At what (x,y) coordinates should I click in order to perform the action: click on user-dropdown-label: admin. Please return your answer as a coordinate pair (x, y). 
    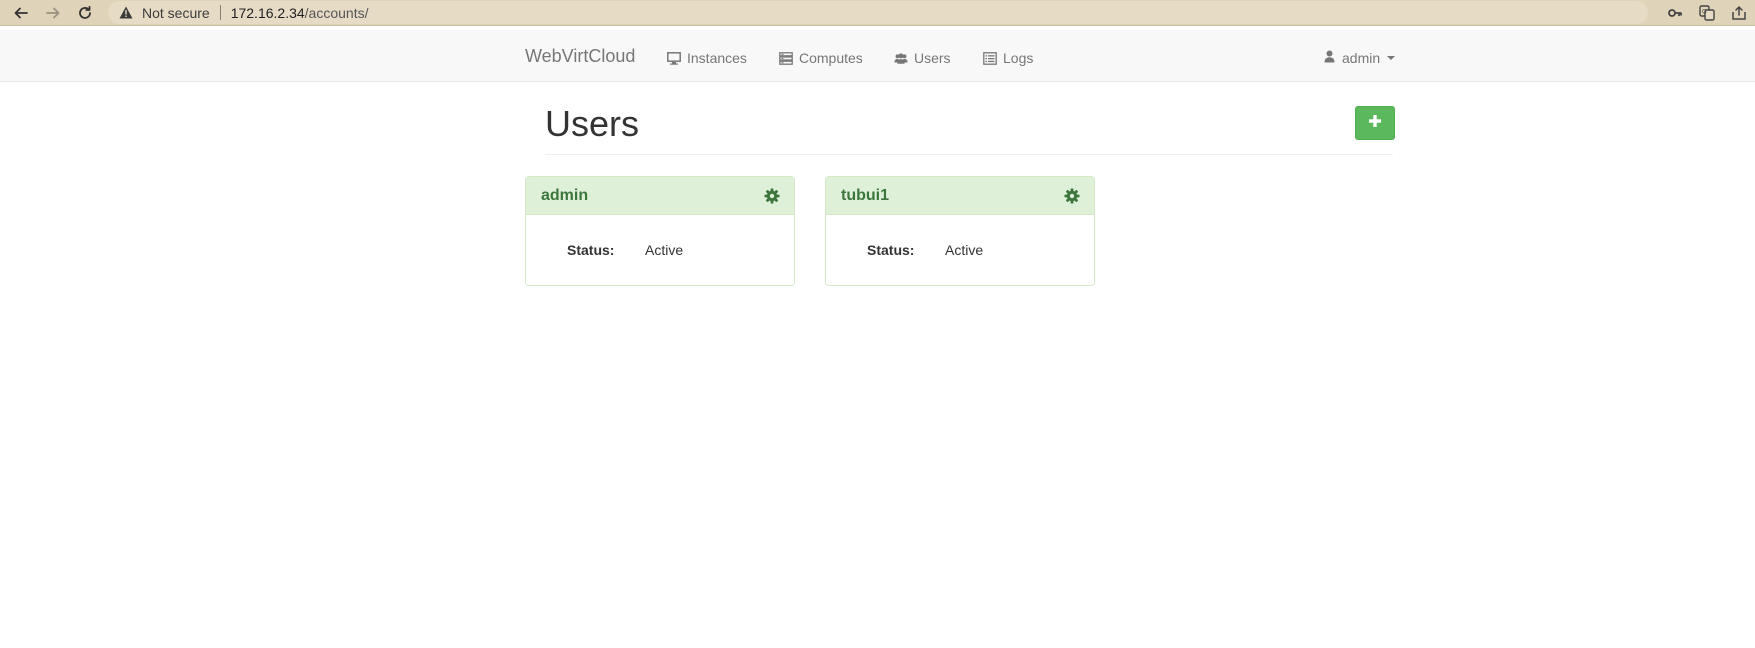
    Looking at the image, I should click on (1361, 58).